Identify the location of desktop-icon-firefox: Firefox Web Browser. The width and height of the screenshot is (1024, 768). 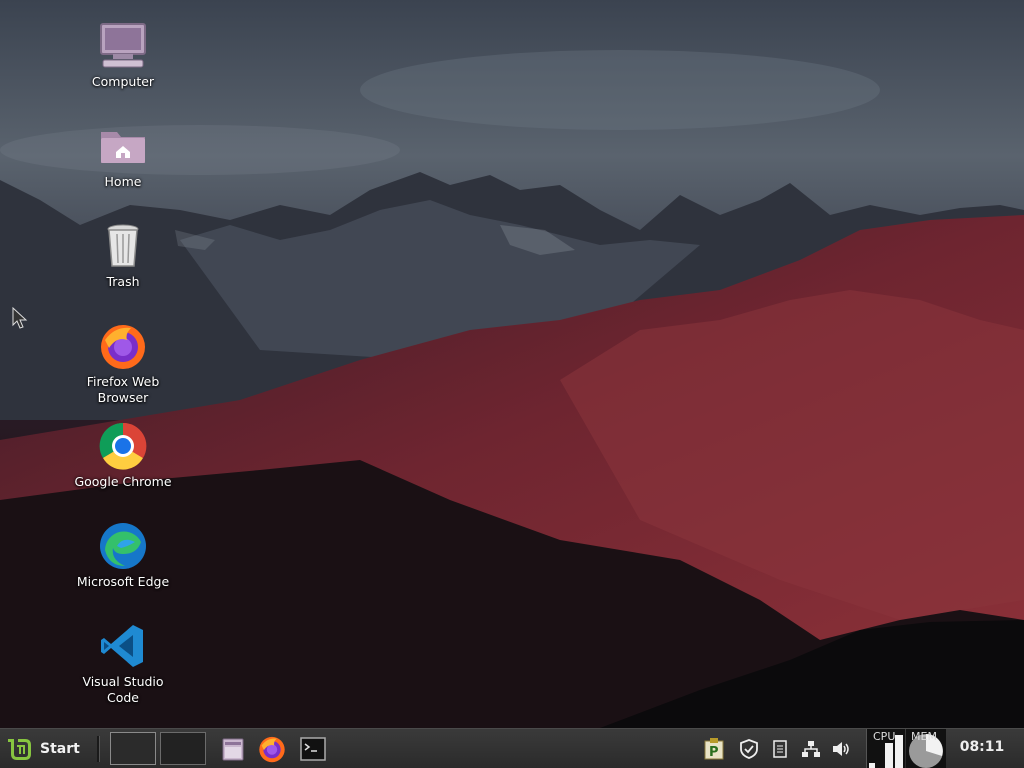
(123, 363).